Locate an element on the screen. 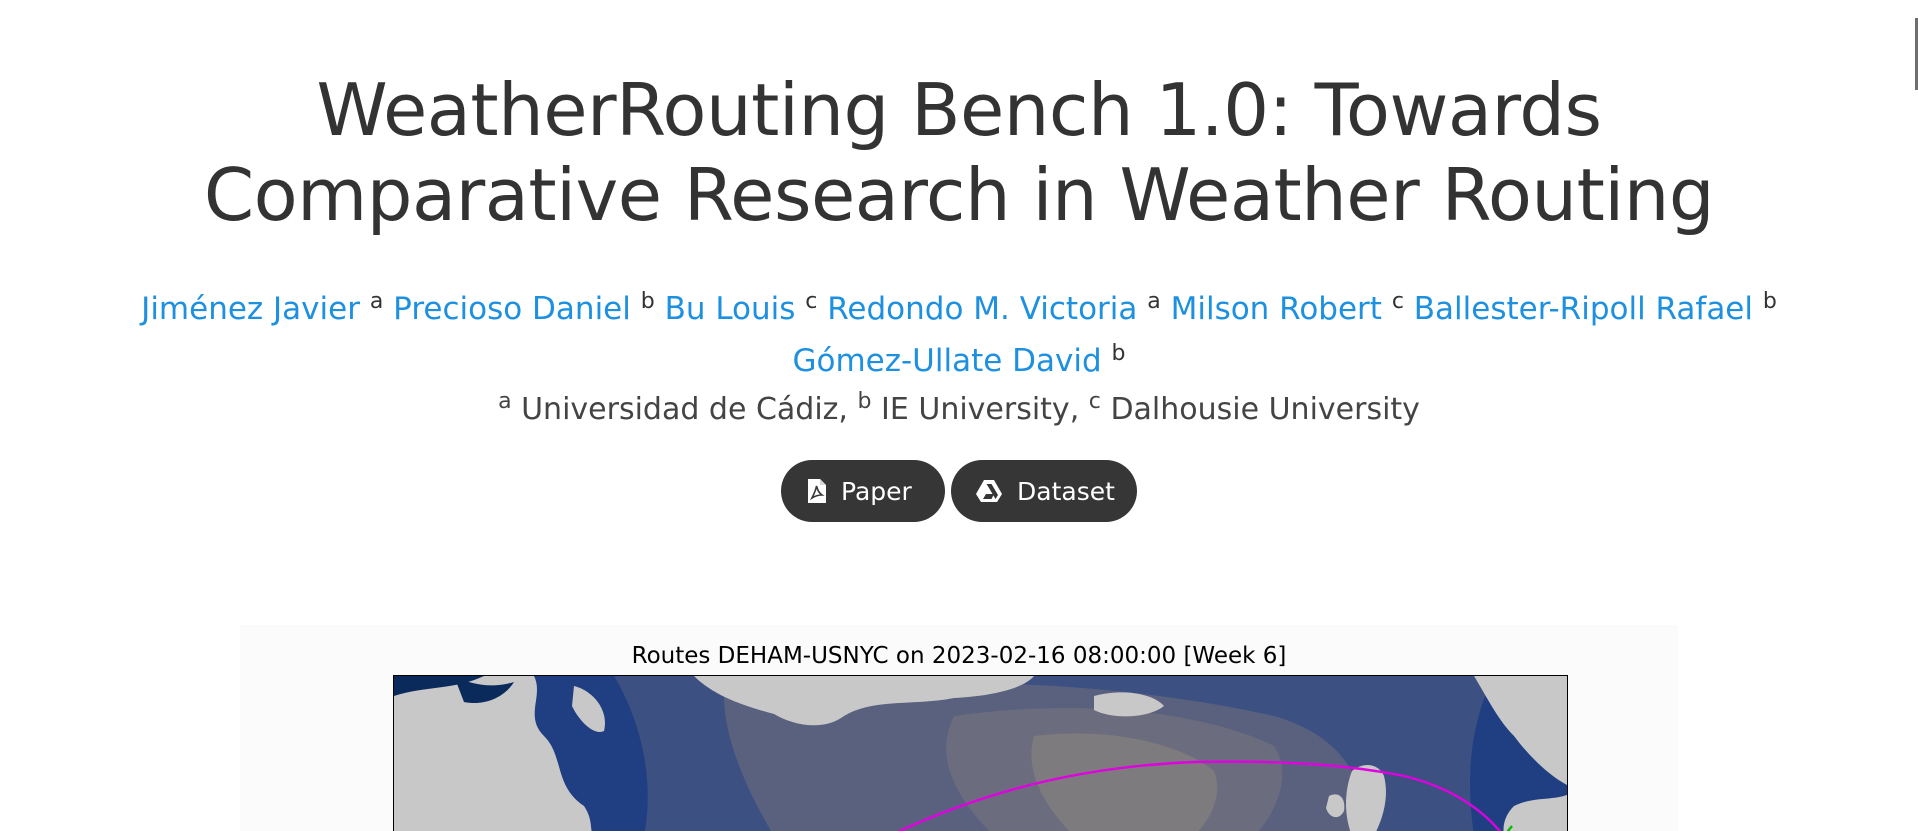  title-line-2: Comparative Research in Weather Routing is located at coordinates (959, 195).